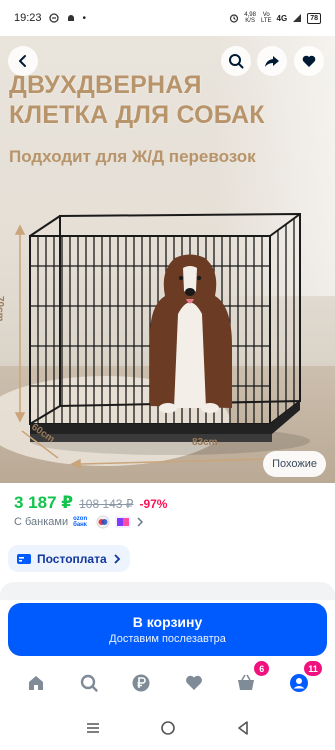 Image resolution: width=335 pixels, height=750 pixels. What do you see at coordinates (167, 639) in the screenshot?
I see `delivery-date-label: Доставим послезавтра` at bounding box center [167, 639].